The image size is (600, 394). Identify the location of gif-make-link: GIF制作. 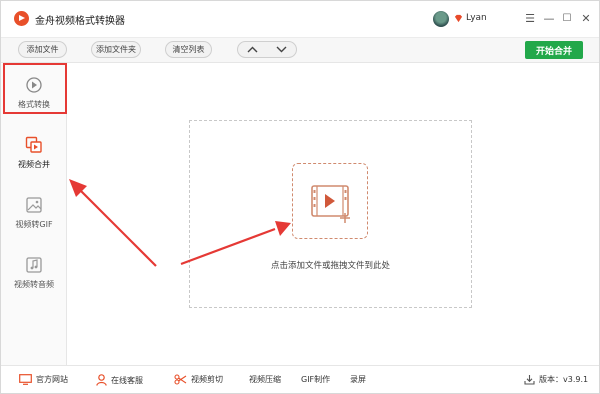
(315, 379).